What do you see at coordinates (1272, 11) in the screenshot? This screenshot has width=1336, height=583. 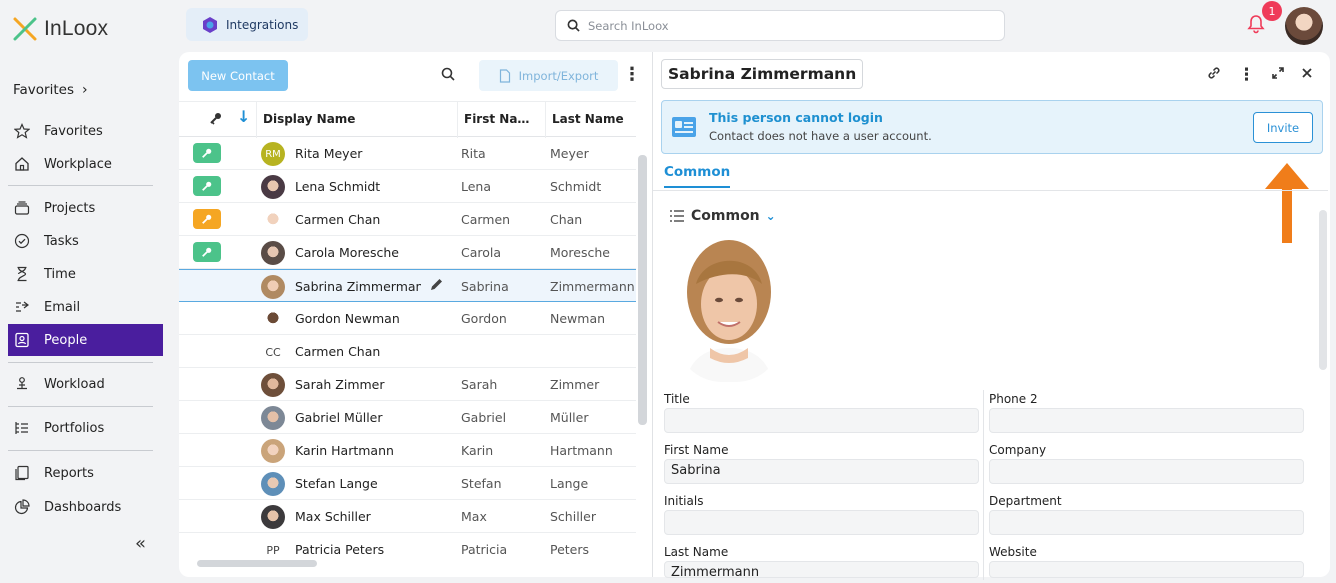 I see `notification-badge: 1` at bounding box center [1272, 11].